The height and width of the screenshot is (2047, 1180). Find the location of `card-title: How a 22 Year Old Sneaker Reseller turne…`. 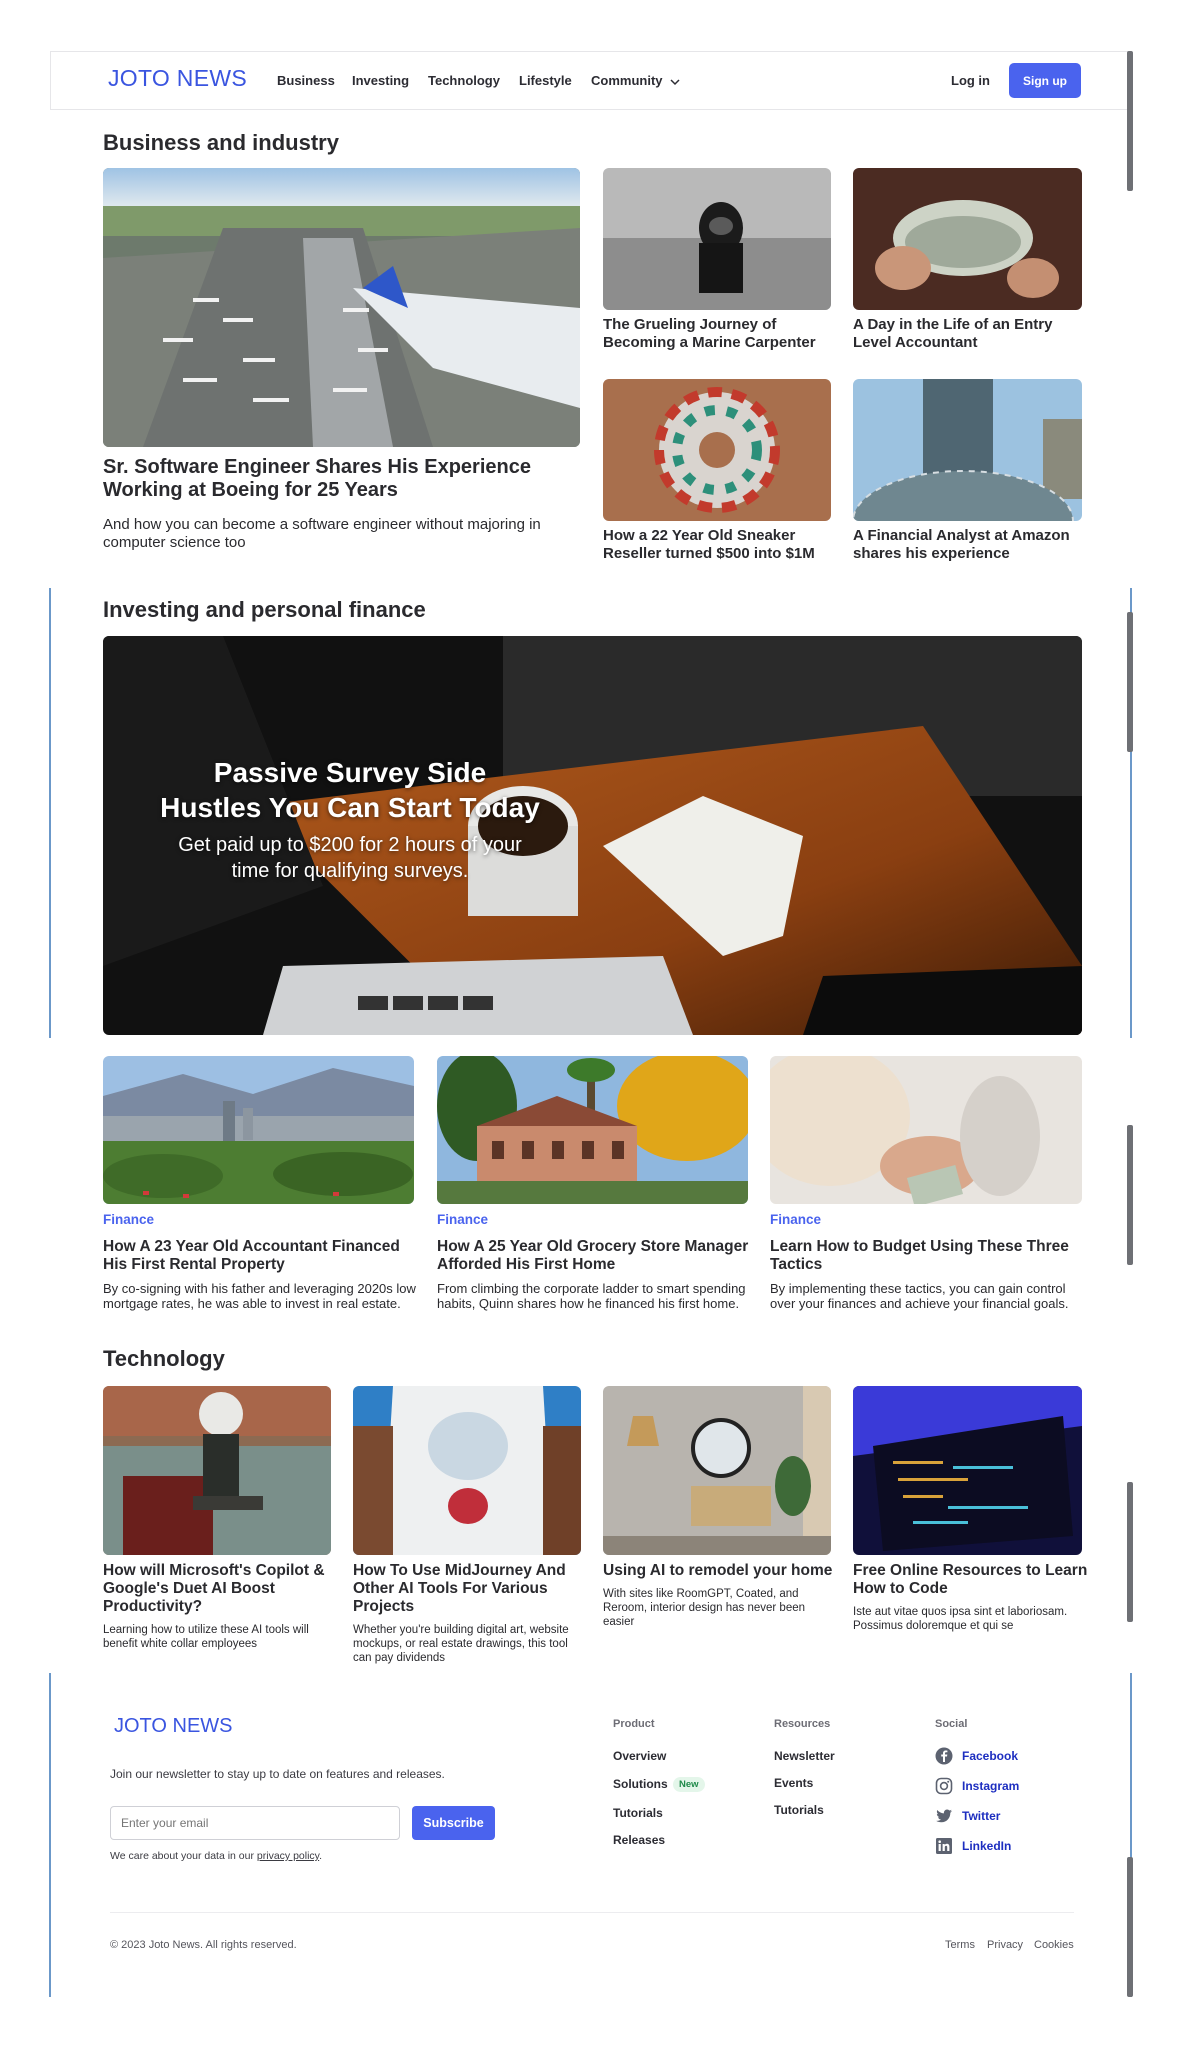

card-title: How a 22 Year Old Sneaker Reseller turne… is located at coordinates (719, 544).